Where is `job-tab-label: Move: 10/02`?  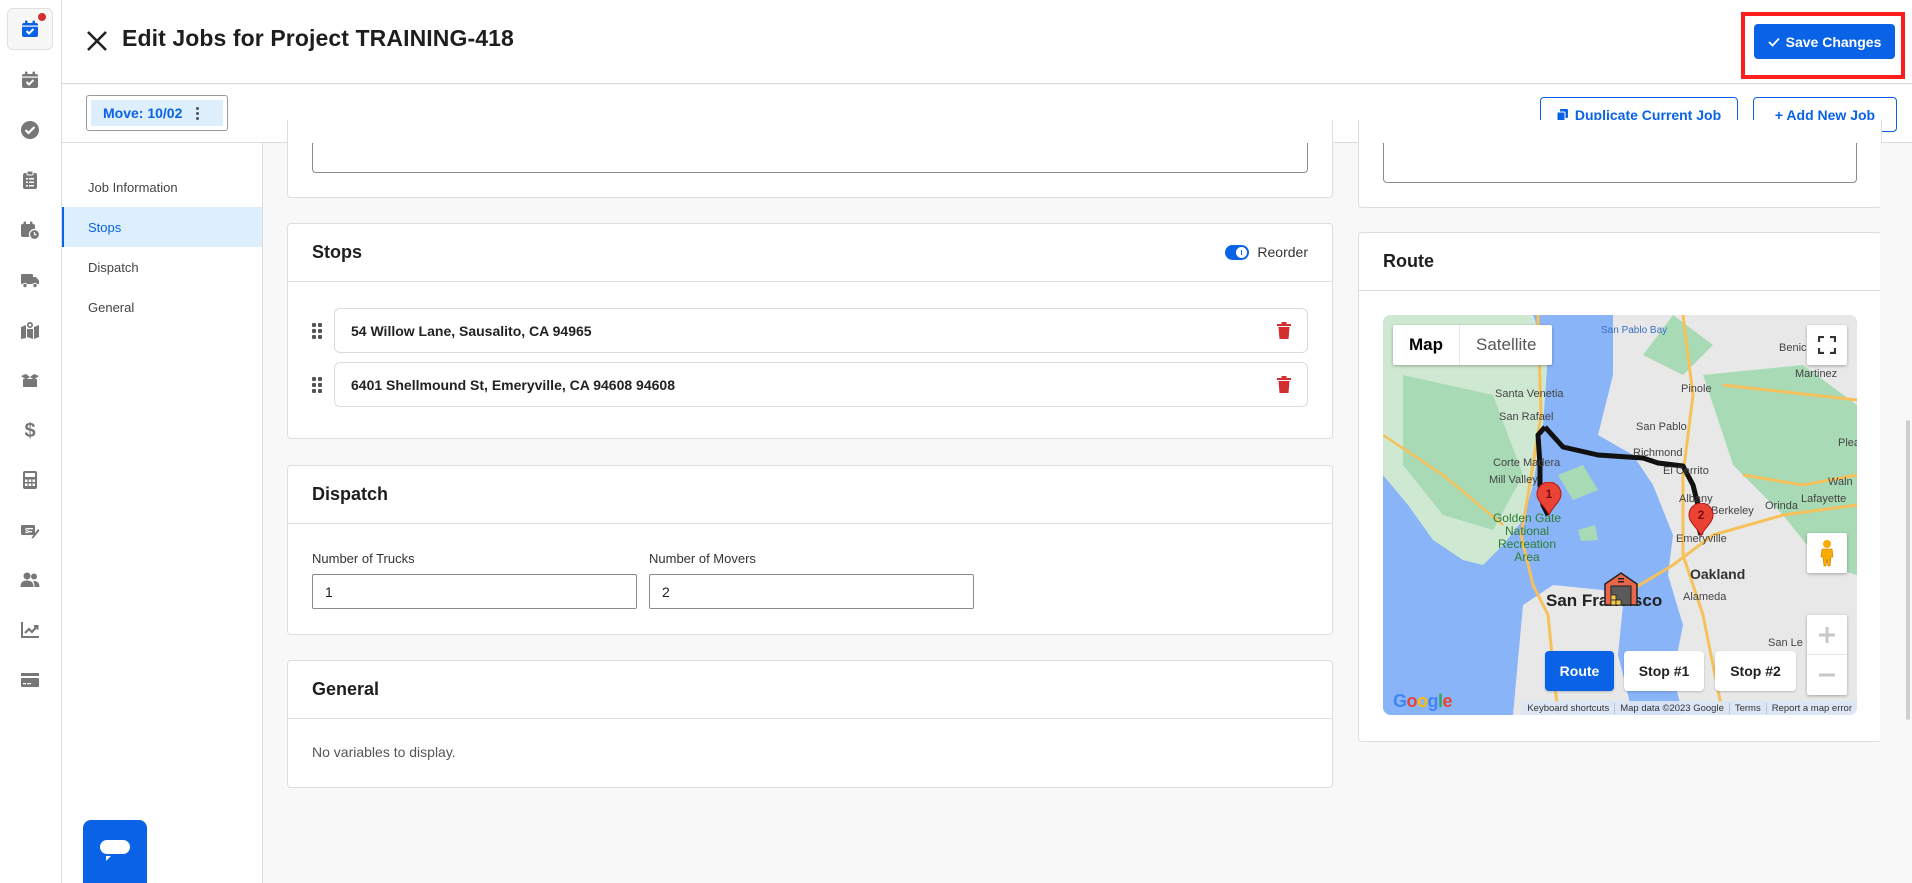 job-tab-label: Move: 10/02 is located at coordinates (143, 113).